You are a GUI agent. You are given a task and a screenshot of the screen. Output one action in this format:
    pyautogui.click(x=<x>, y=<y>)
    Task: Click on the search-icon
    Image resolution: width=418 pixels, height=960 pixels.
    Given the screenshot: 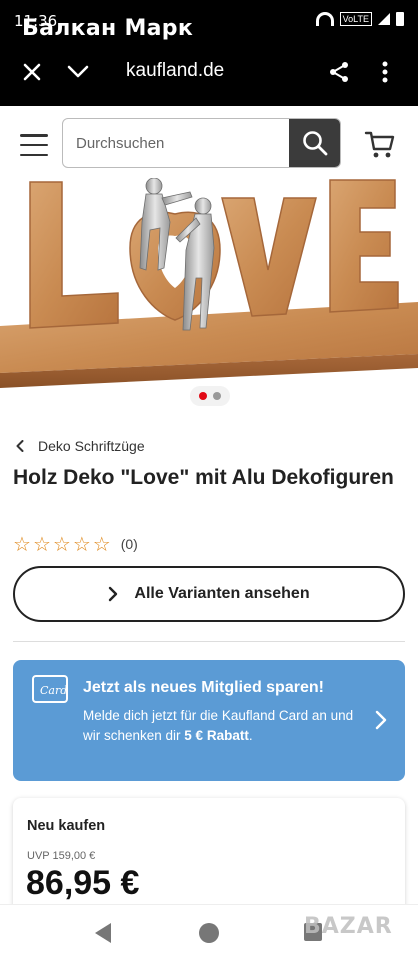 What is the action you would take?
    pyautogui.click(x=314, y=143)
    